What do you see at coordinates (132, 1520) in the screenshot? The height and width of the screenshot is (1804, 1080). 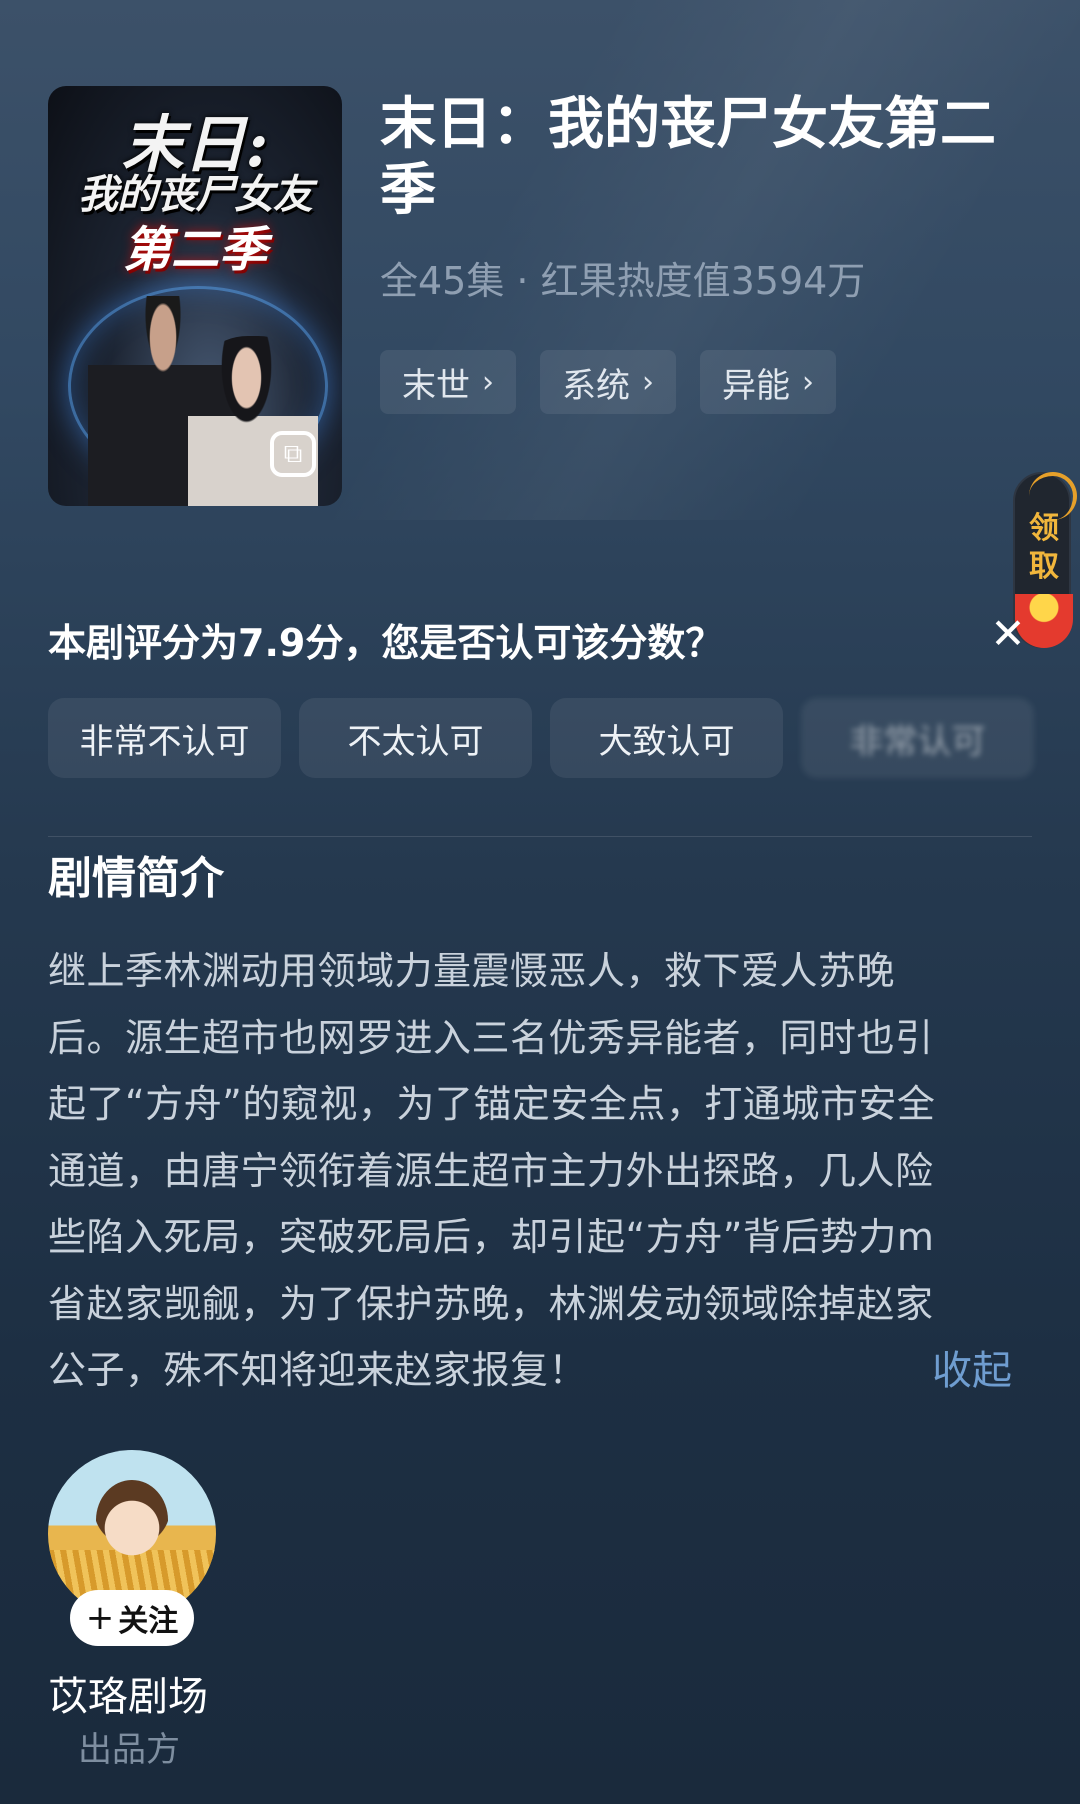 I see `avatar-character` at bounding box center [132, 1520].